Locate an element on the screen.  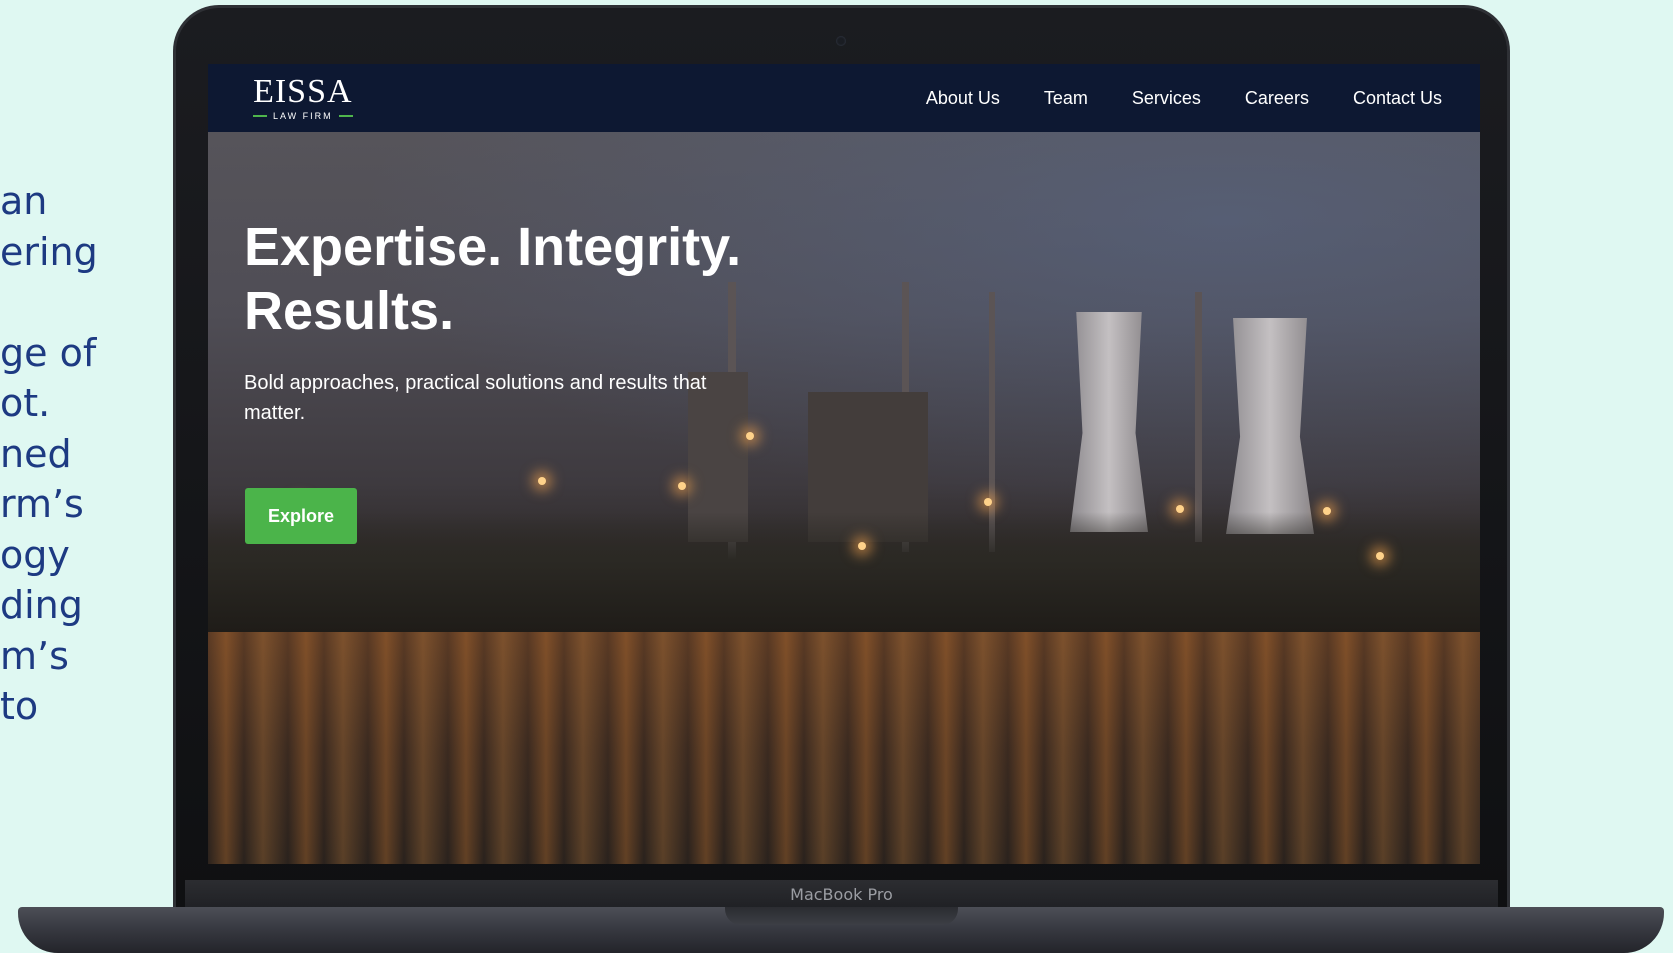
side-copy-line: ge of is located at coordinates (48, 352).